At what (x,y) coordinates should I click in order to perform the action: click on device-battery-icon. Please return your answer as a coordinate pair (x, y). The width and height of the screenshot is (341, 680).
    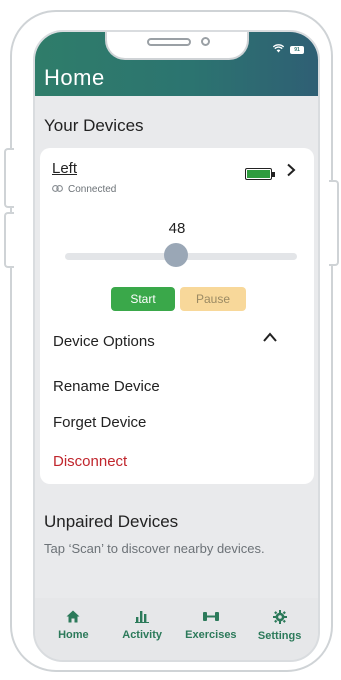
    Looking at the image, I should click on (260, 174).